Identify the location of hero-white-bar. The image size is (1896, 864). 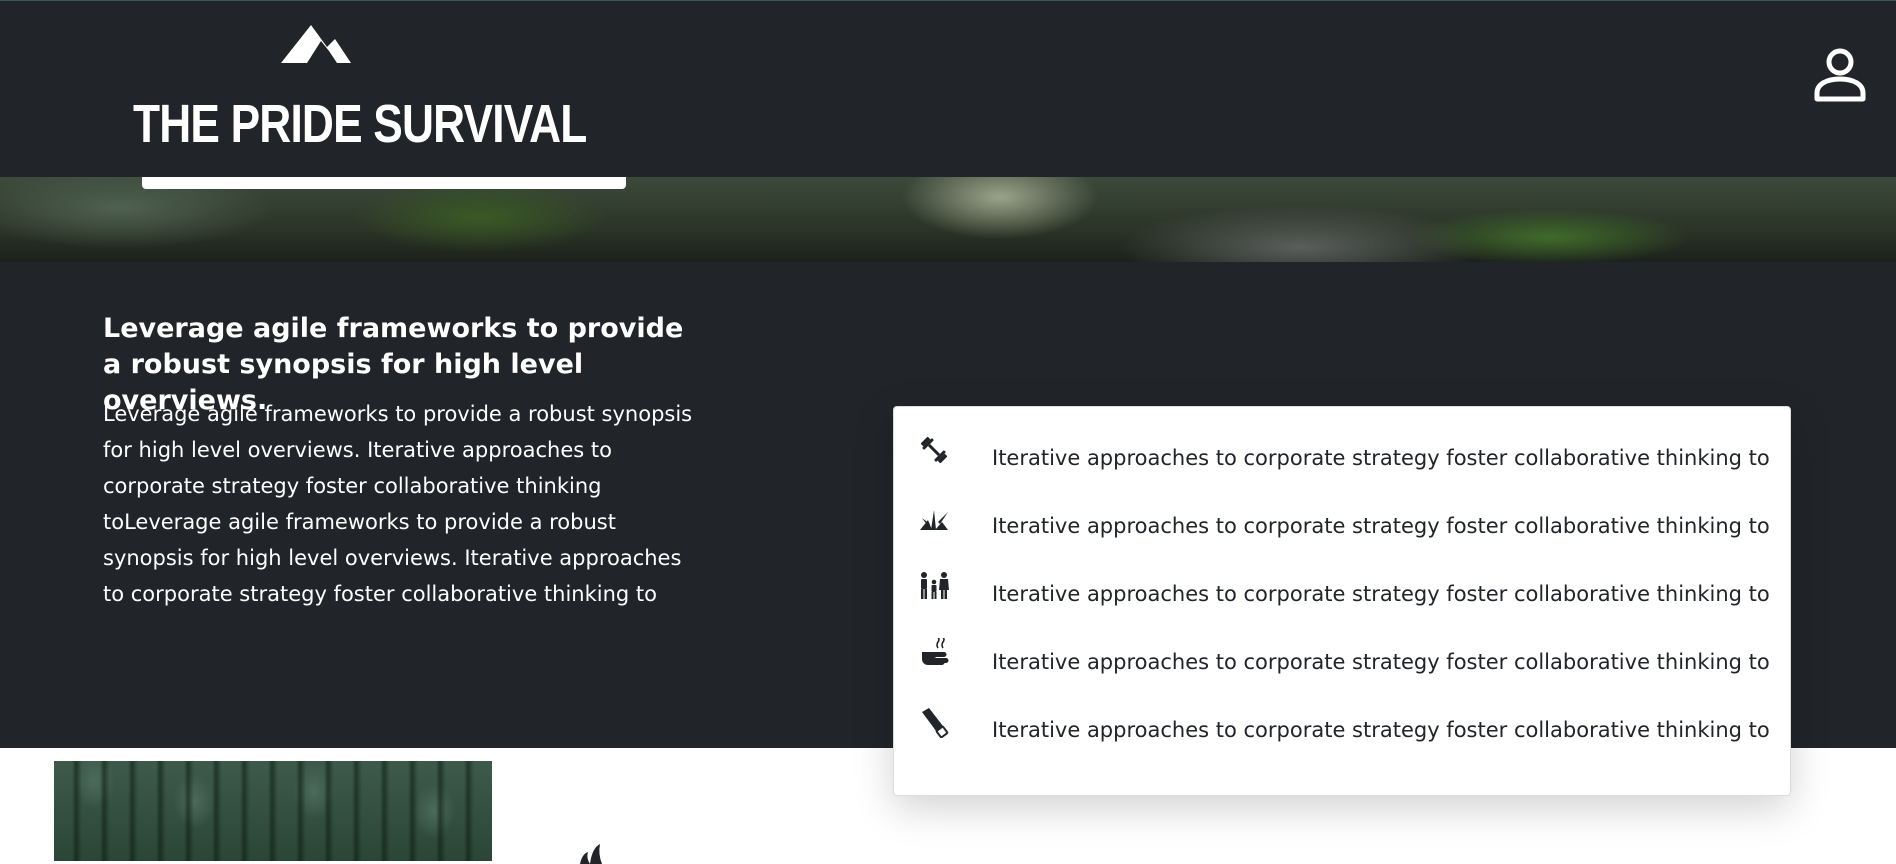
(384, 183).